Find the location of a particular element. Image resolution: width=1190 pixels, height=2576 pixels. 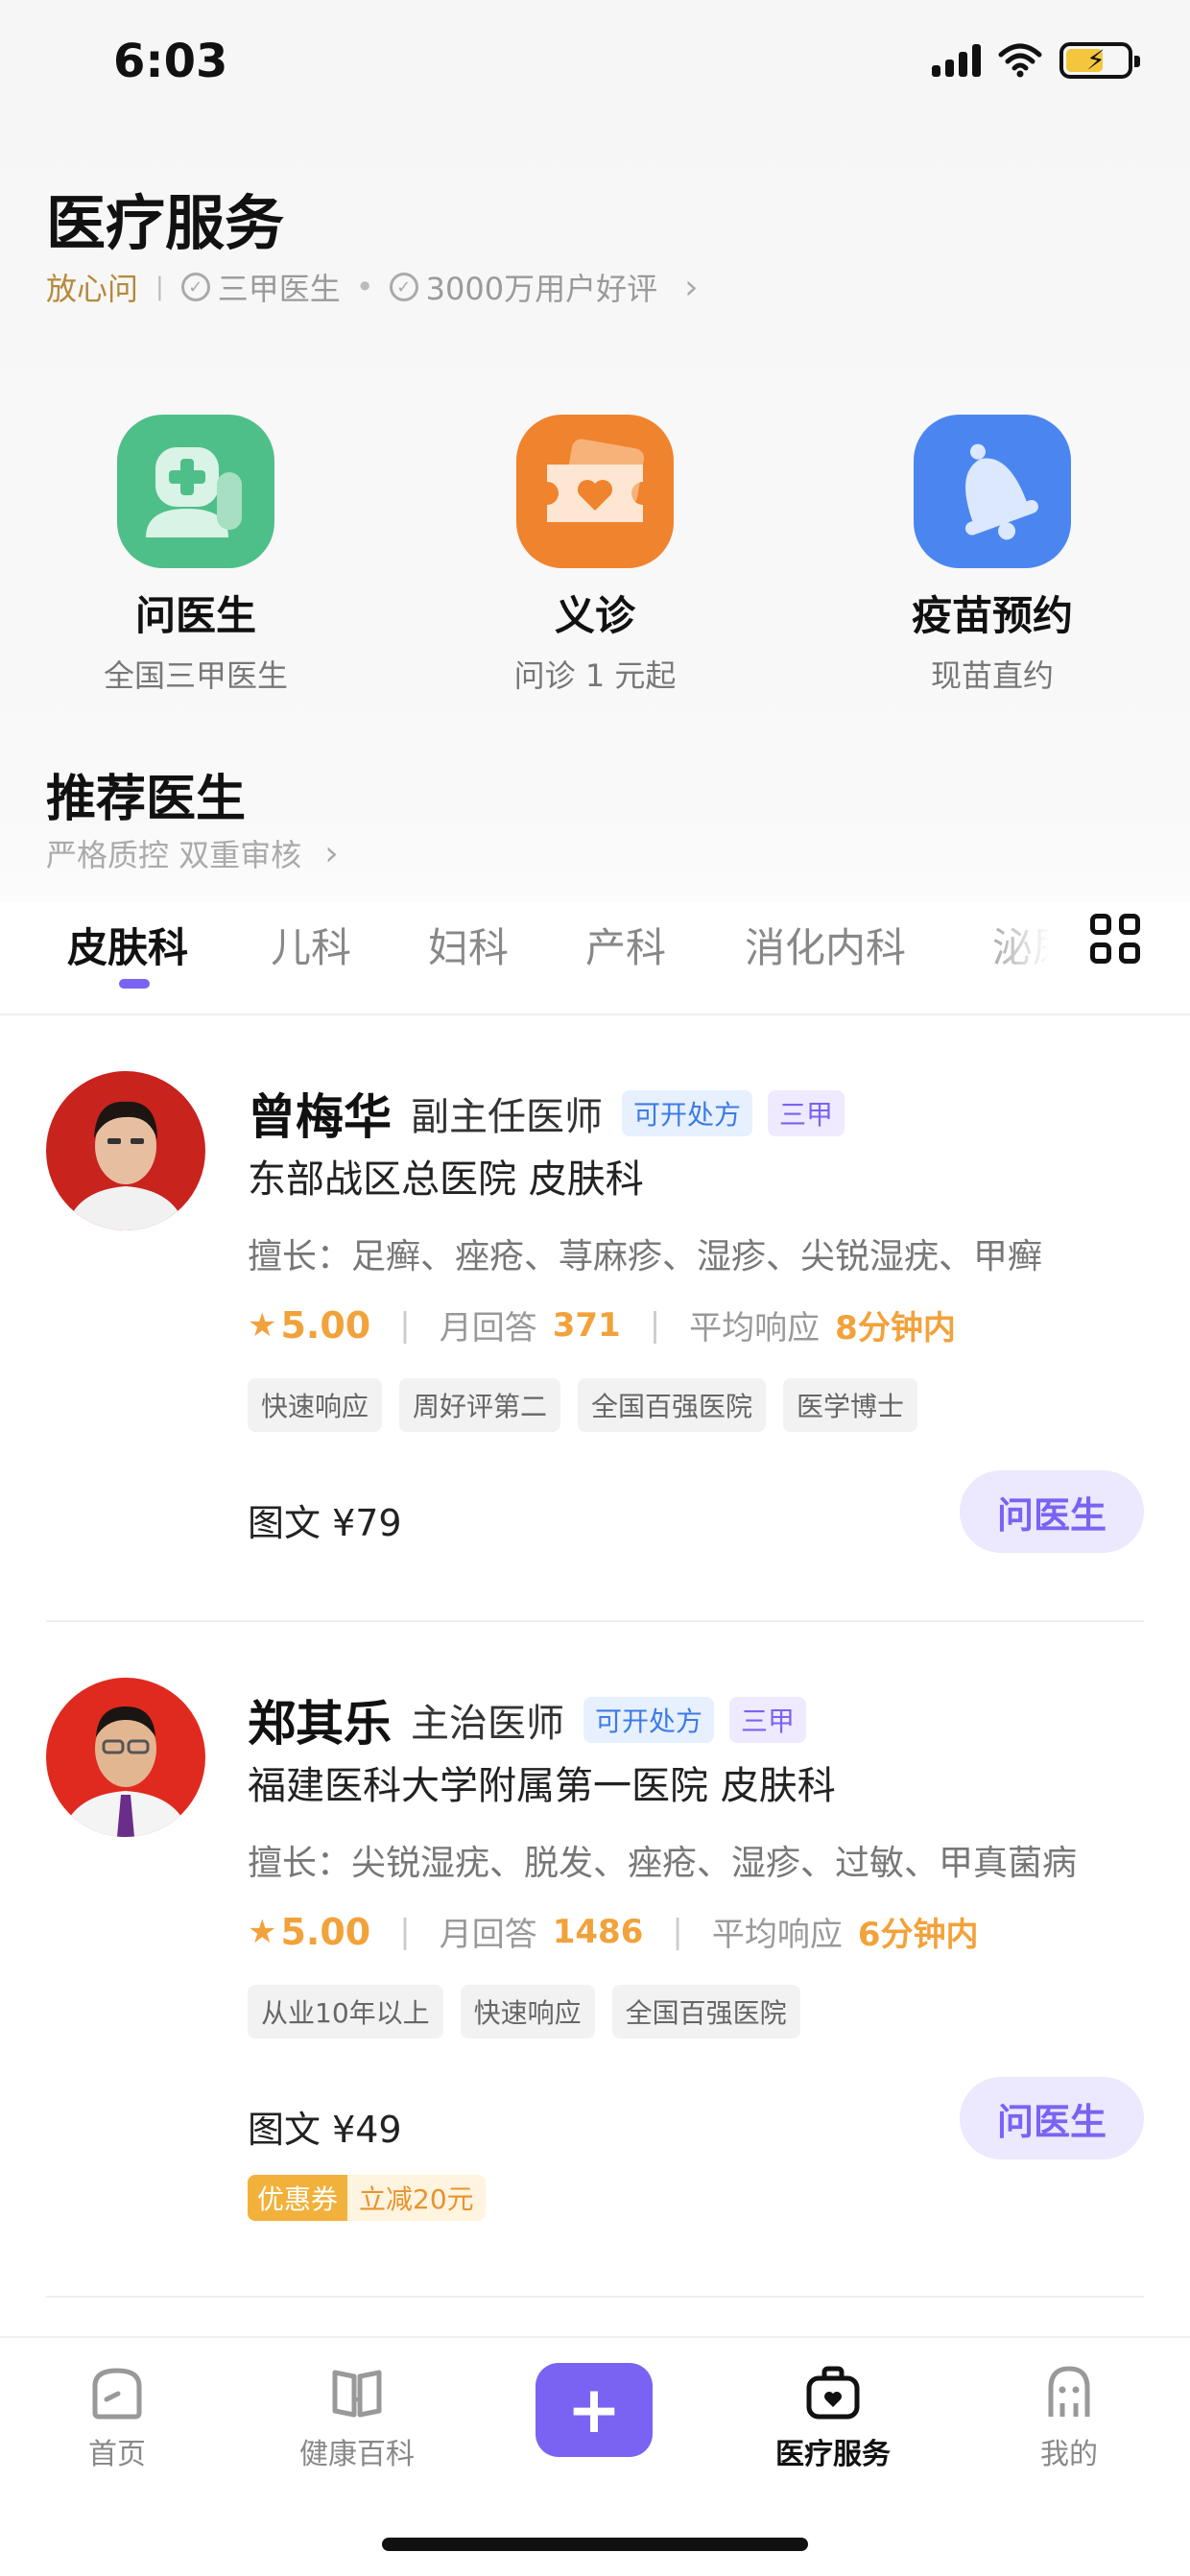

signal-icon is located at coordinates (957, 60).